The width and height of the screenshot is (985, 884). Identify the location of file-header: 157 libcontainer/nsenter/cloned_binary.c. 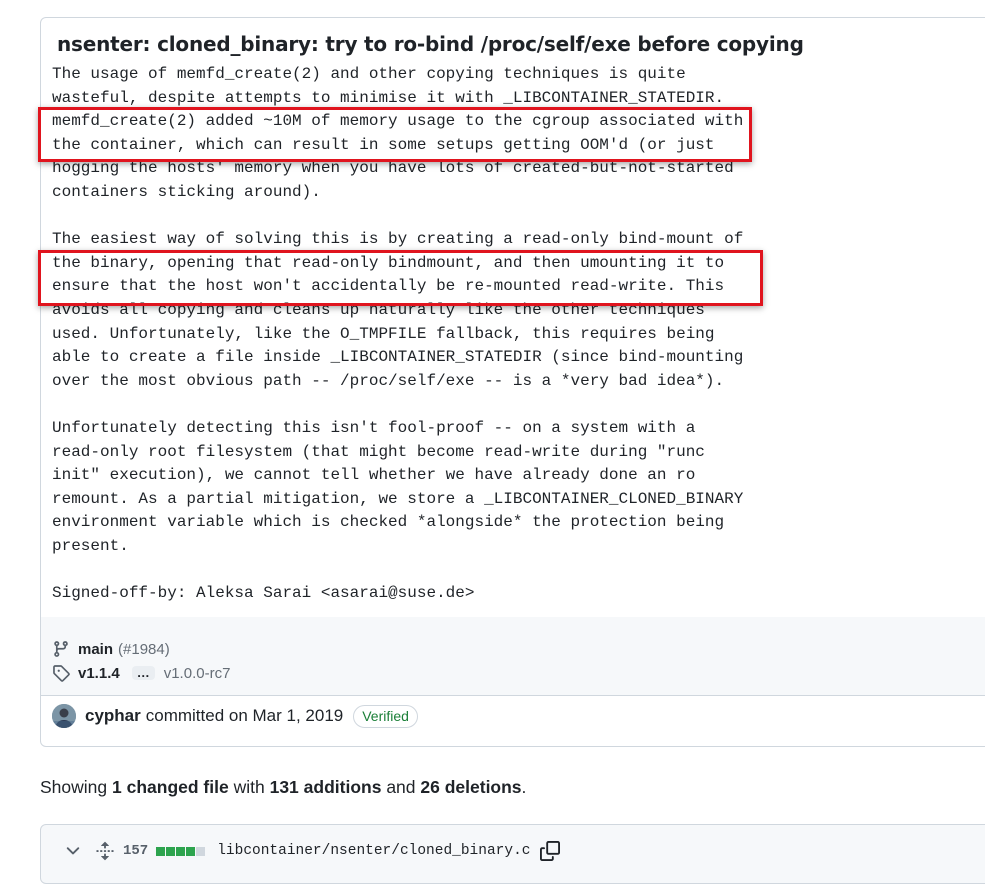
(512, 854).